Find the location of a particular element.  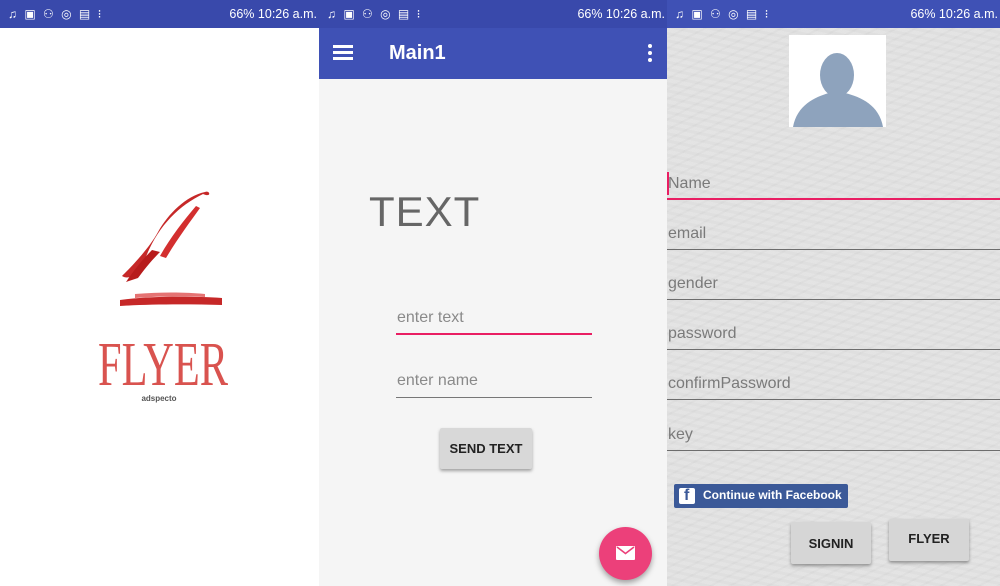

email-field: email is located at coordinates (833, 236).